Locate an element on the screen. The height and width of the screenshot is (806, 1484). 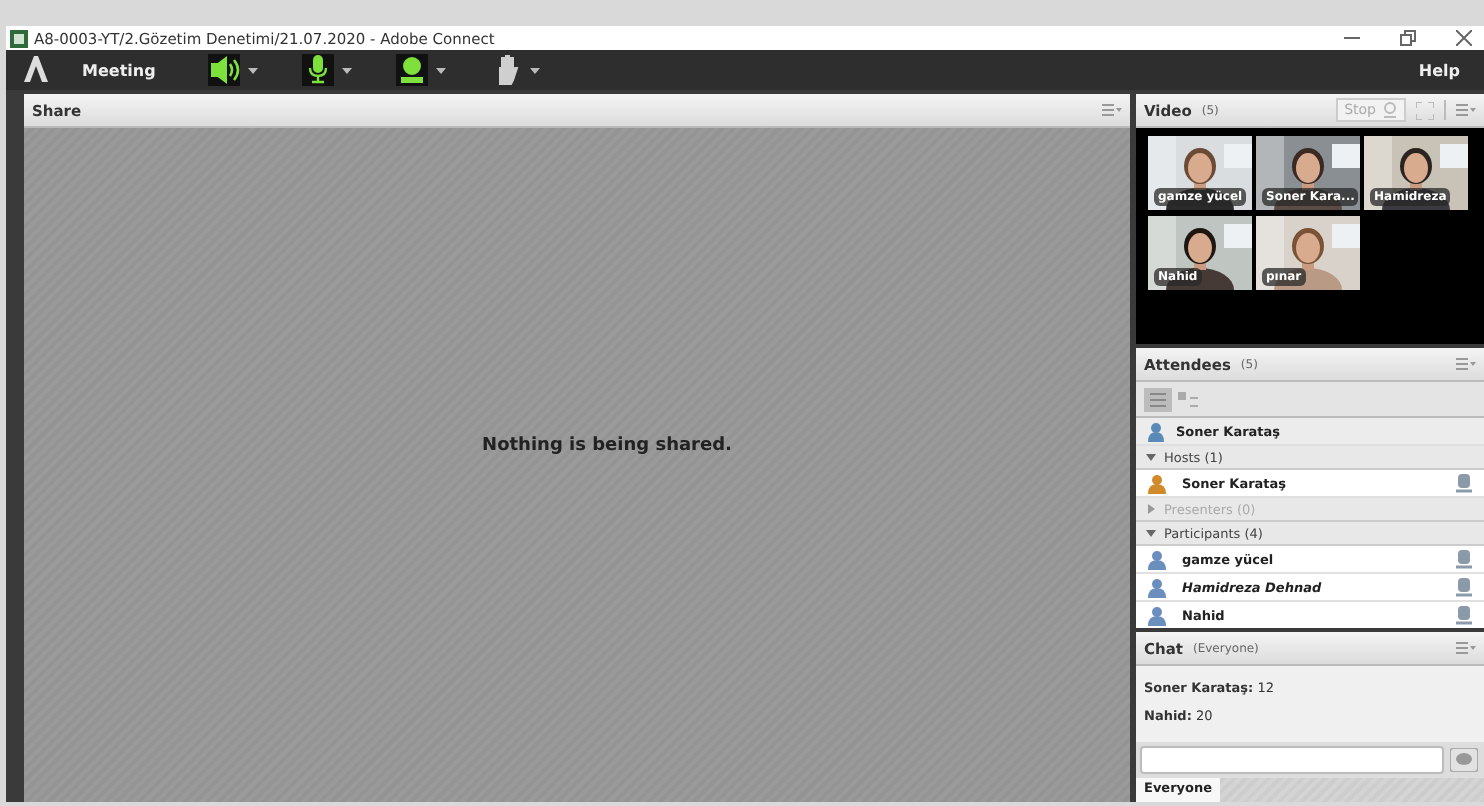
status-message: Nothing is being shared. is located at coordinates (607, 445).